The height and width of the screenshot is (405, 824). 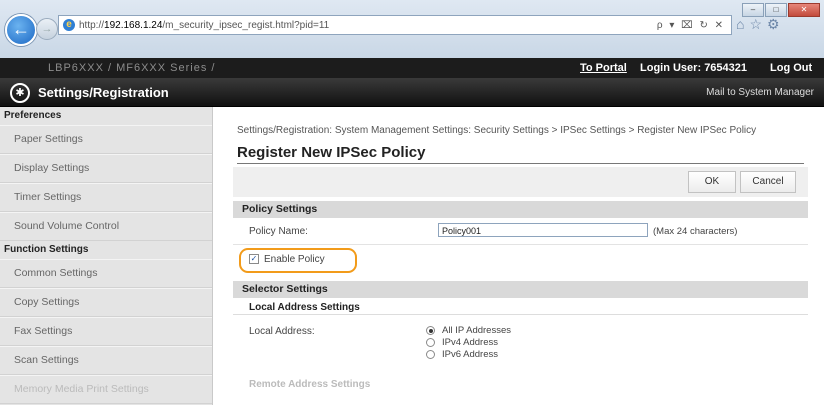 I want to click on local-address-label: Local Address:, so click(x=282, y=331).